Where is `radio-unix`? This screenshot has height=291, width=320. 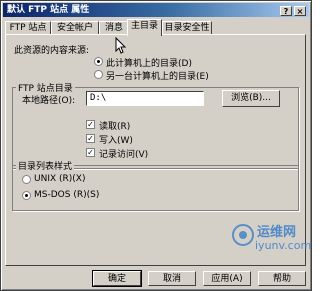
radio-unix is located at coordinates (26, 179).